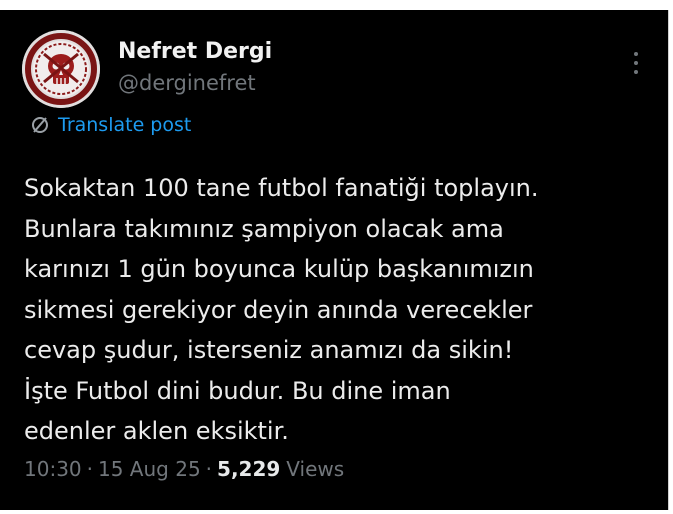 This screenshot has height=514, width=673. What do you see at coordinates (195, 83) in the screenshot?
I see `author-handle: @derginefret` at bounding box center [195, 83].